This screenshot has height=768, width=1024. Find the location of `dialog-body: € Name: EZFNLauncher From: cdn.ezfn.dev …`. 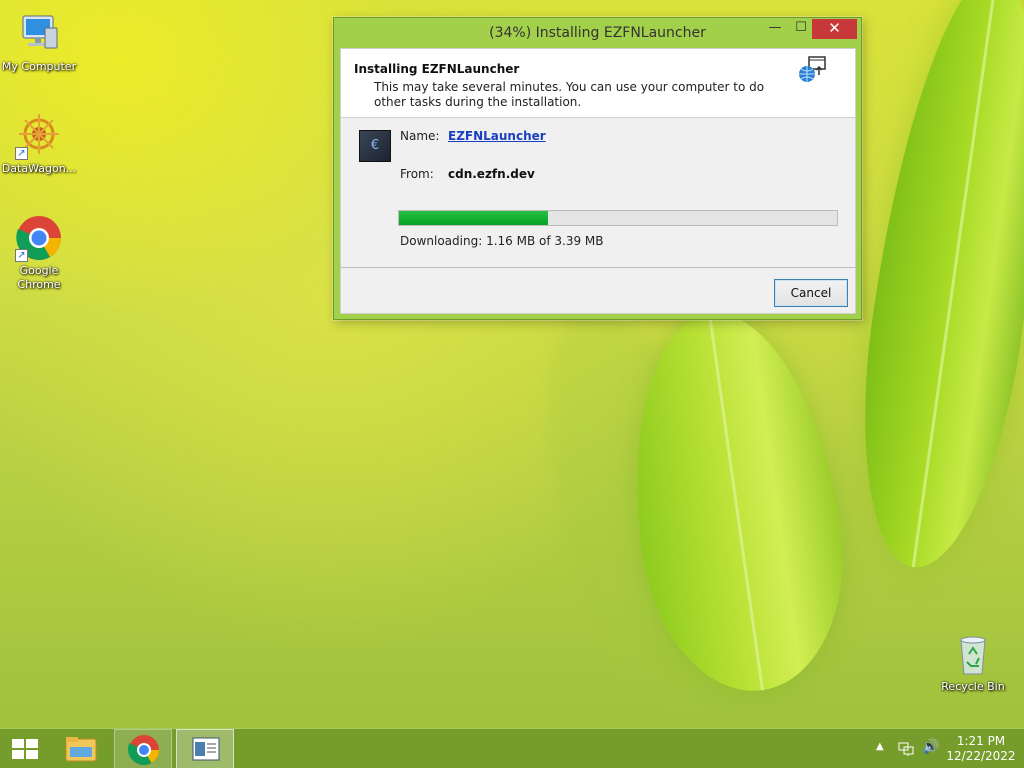

dialog-body: € Name: EZFNLauncher From: cdn.ezfn.dev … is located at coordinates (598, 193).